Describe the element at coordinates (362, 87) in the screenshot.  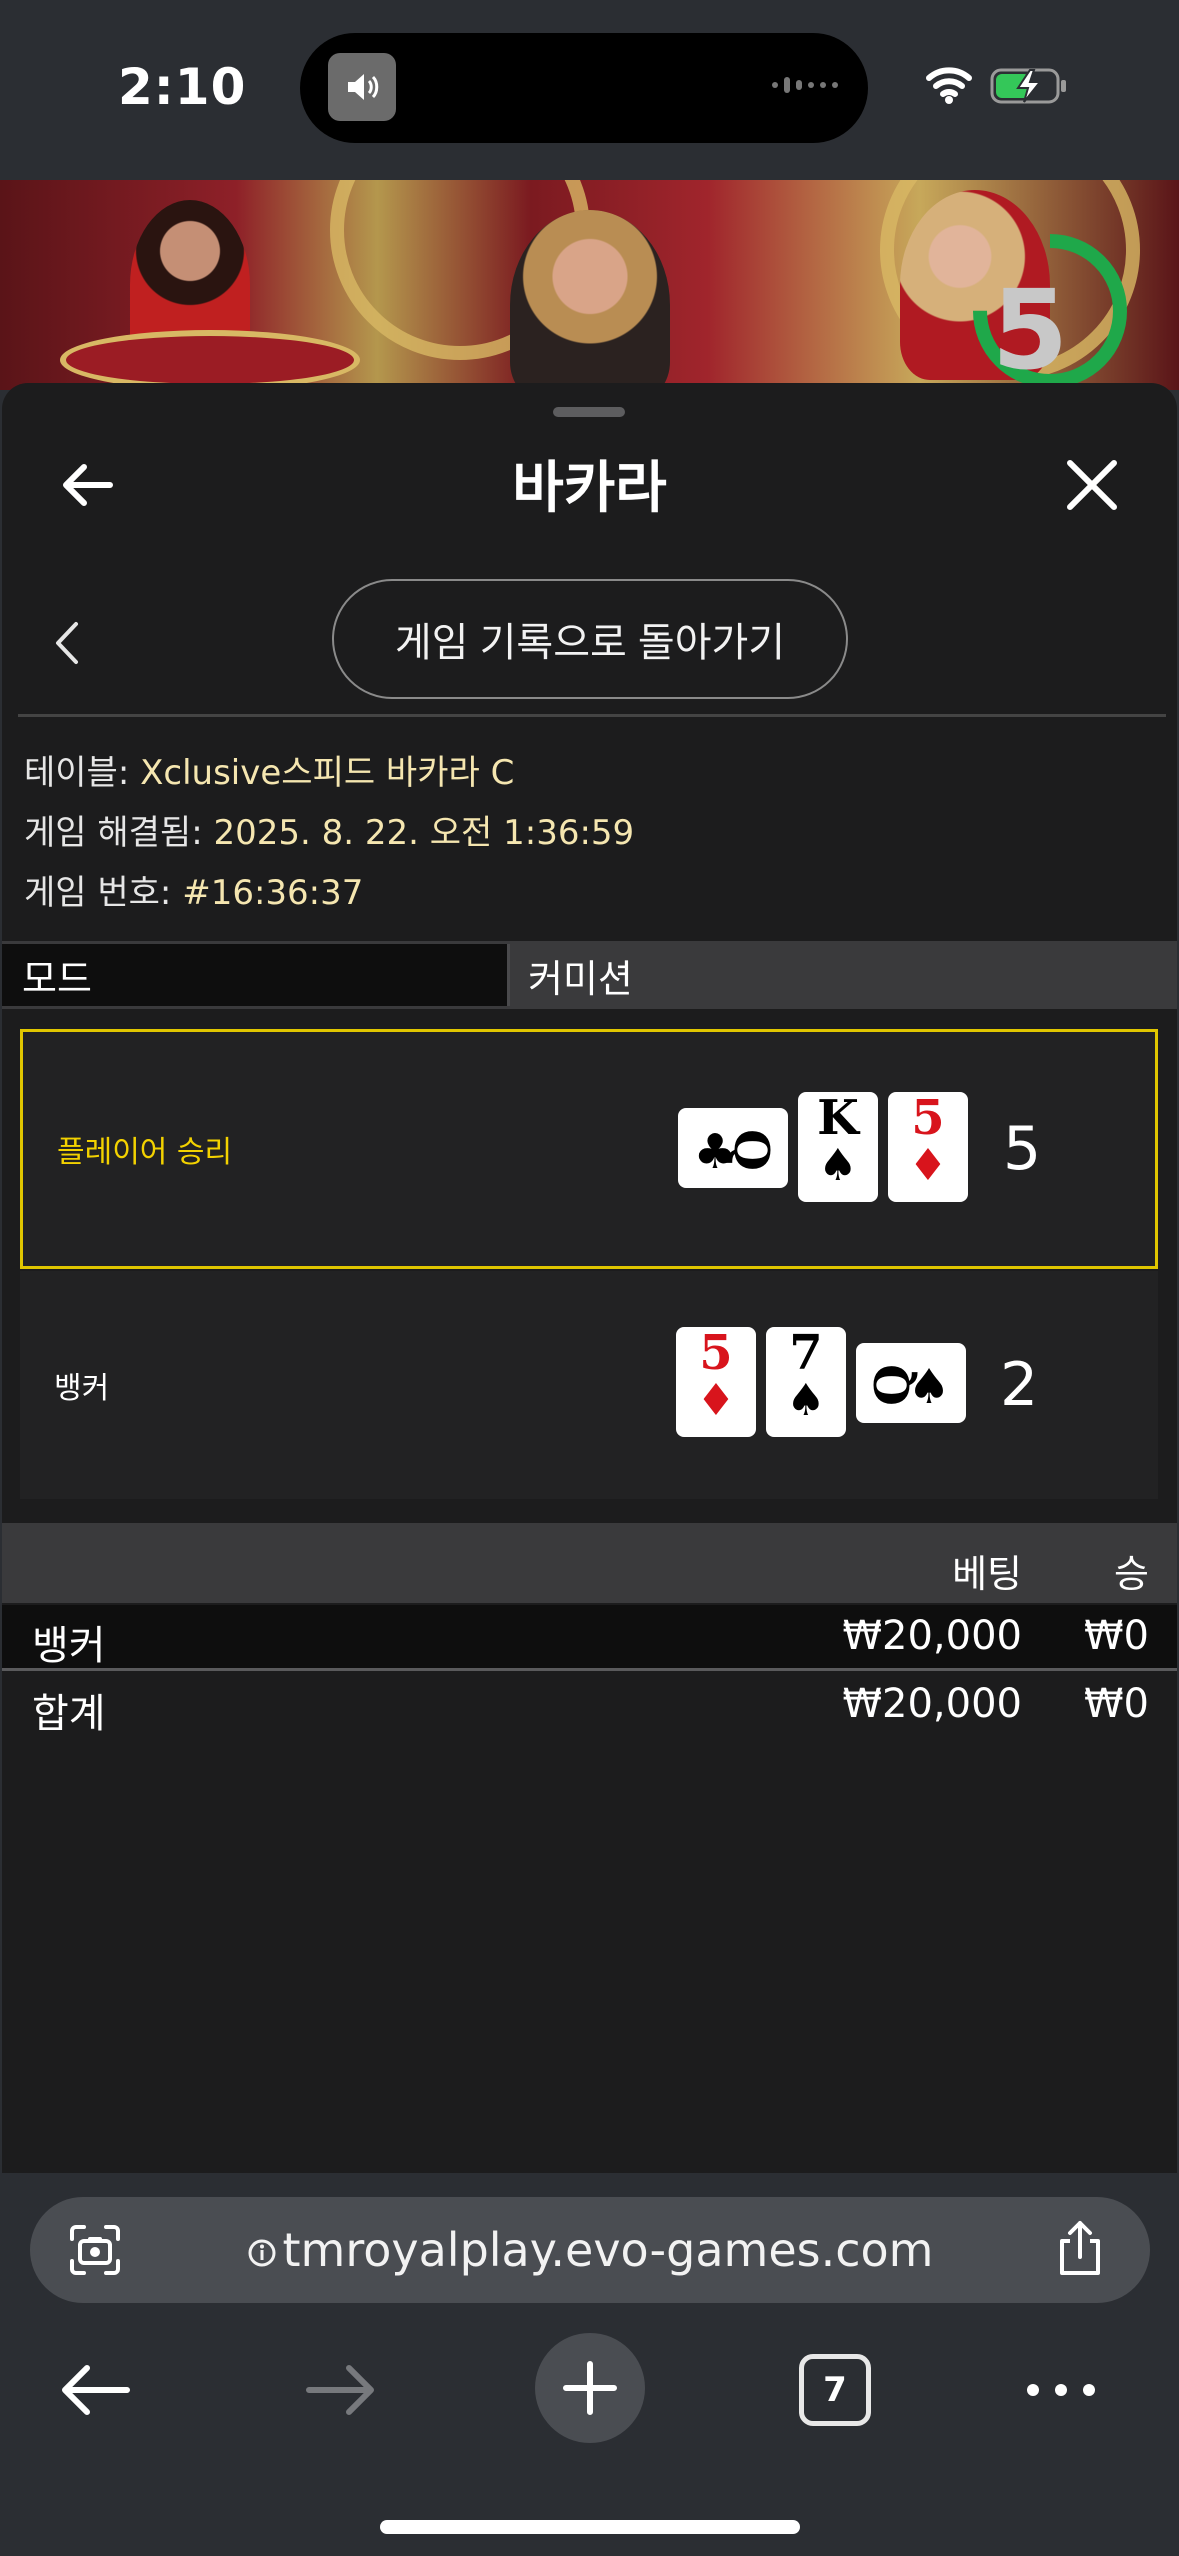
I see `speaker-icon` at that location.